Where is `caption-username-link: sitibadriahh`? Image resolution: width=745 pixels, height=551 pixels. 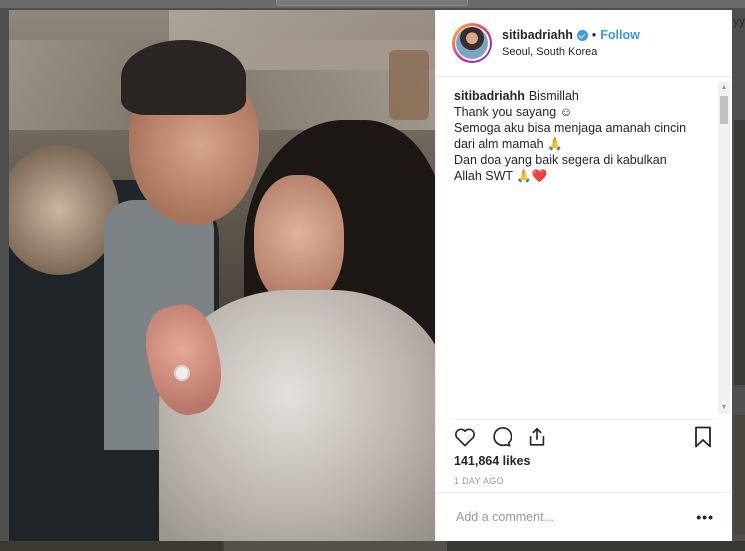 caption-username-link: sitibadriahh is located at coordinates (489, 96).